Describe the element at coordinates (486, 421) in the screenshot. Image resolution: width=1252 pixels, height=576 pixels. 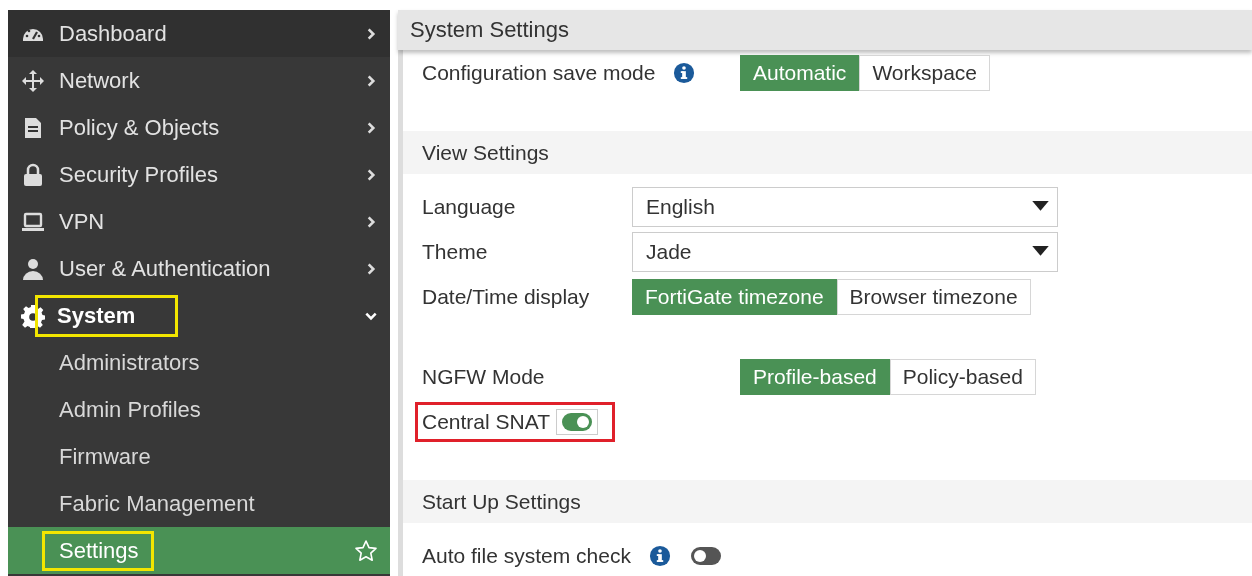
I see `field-label: Central SNAT` at that location.